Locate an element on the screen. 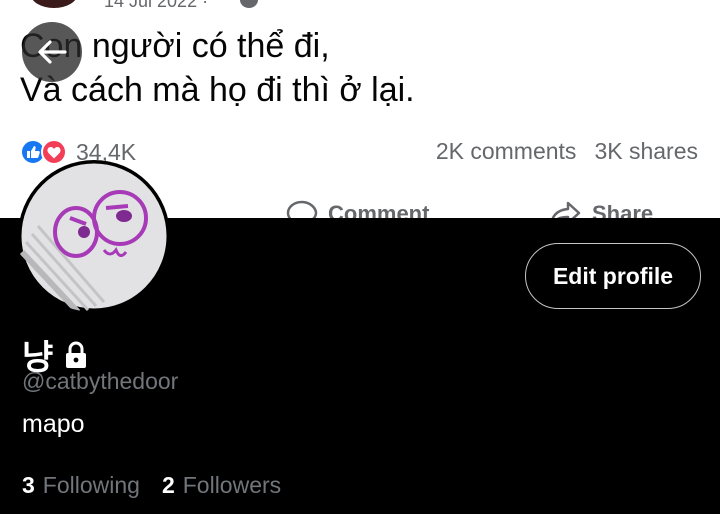  share-action: Share is located at coordinates (600, 209).